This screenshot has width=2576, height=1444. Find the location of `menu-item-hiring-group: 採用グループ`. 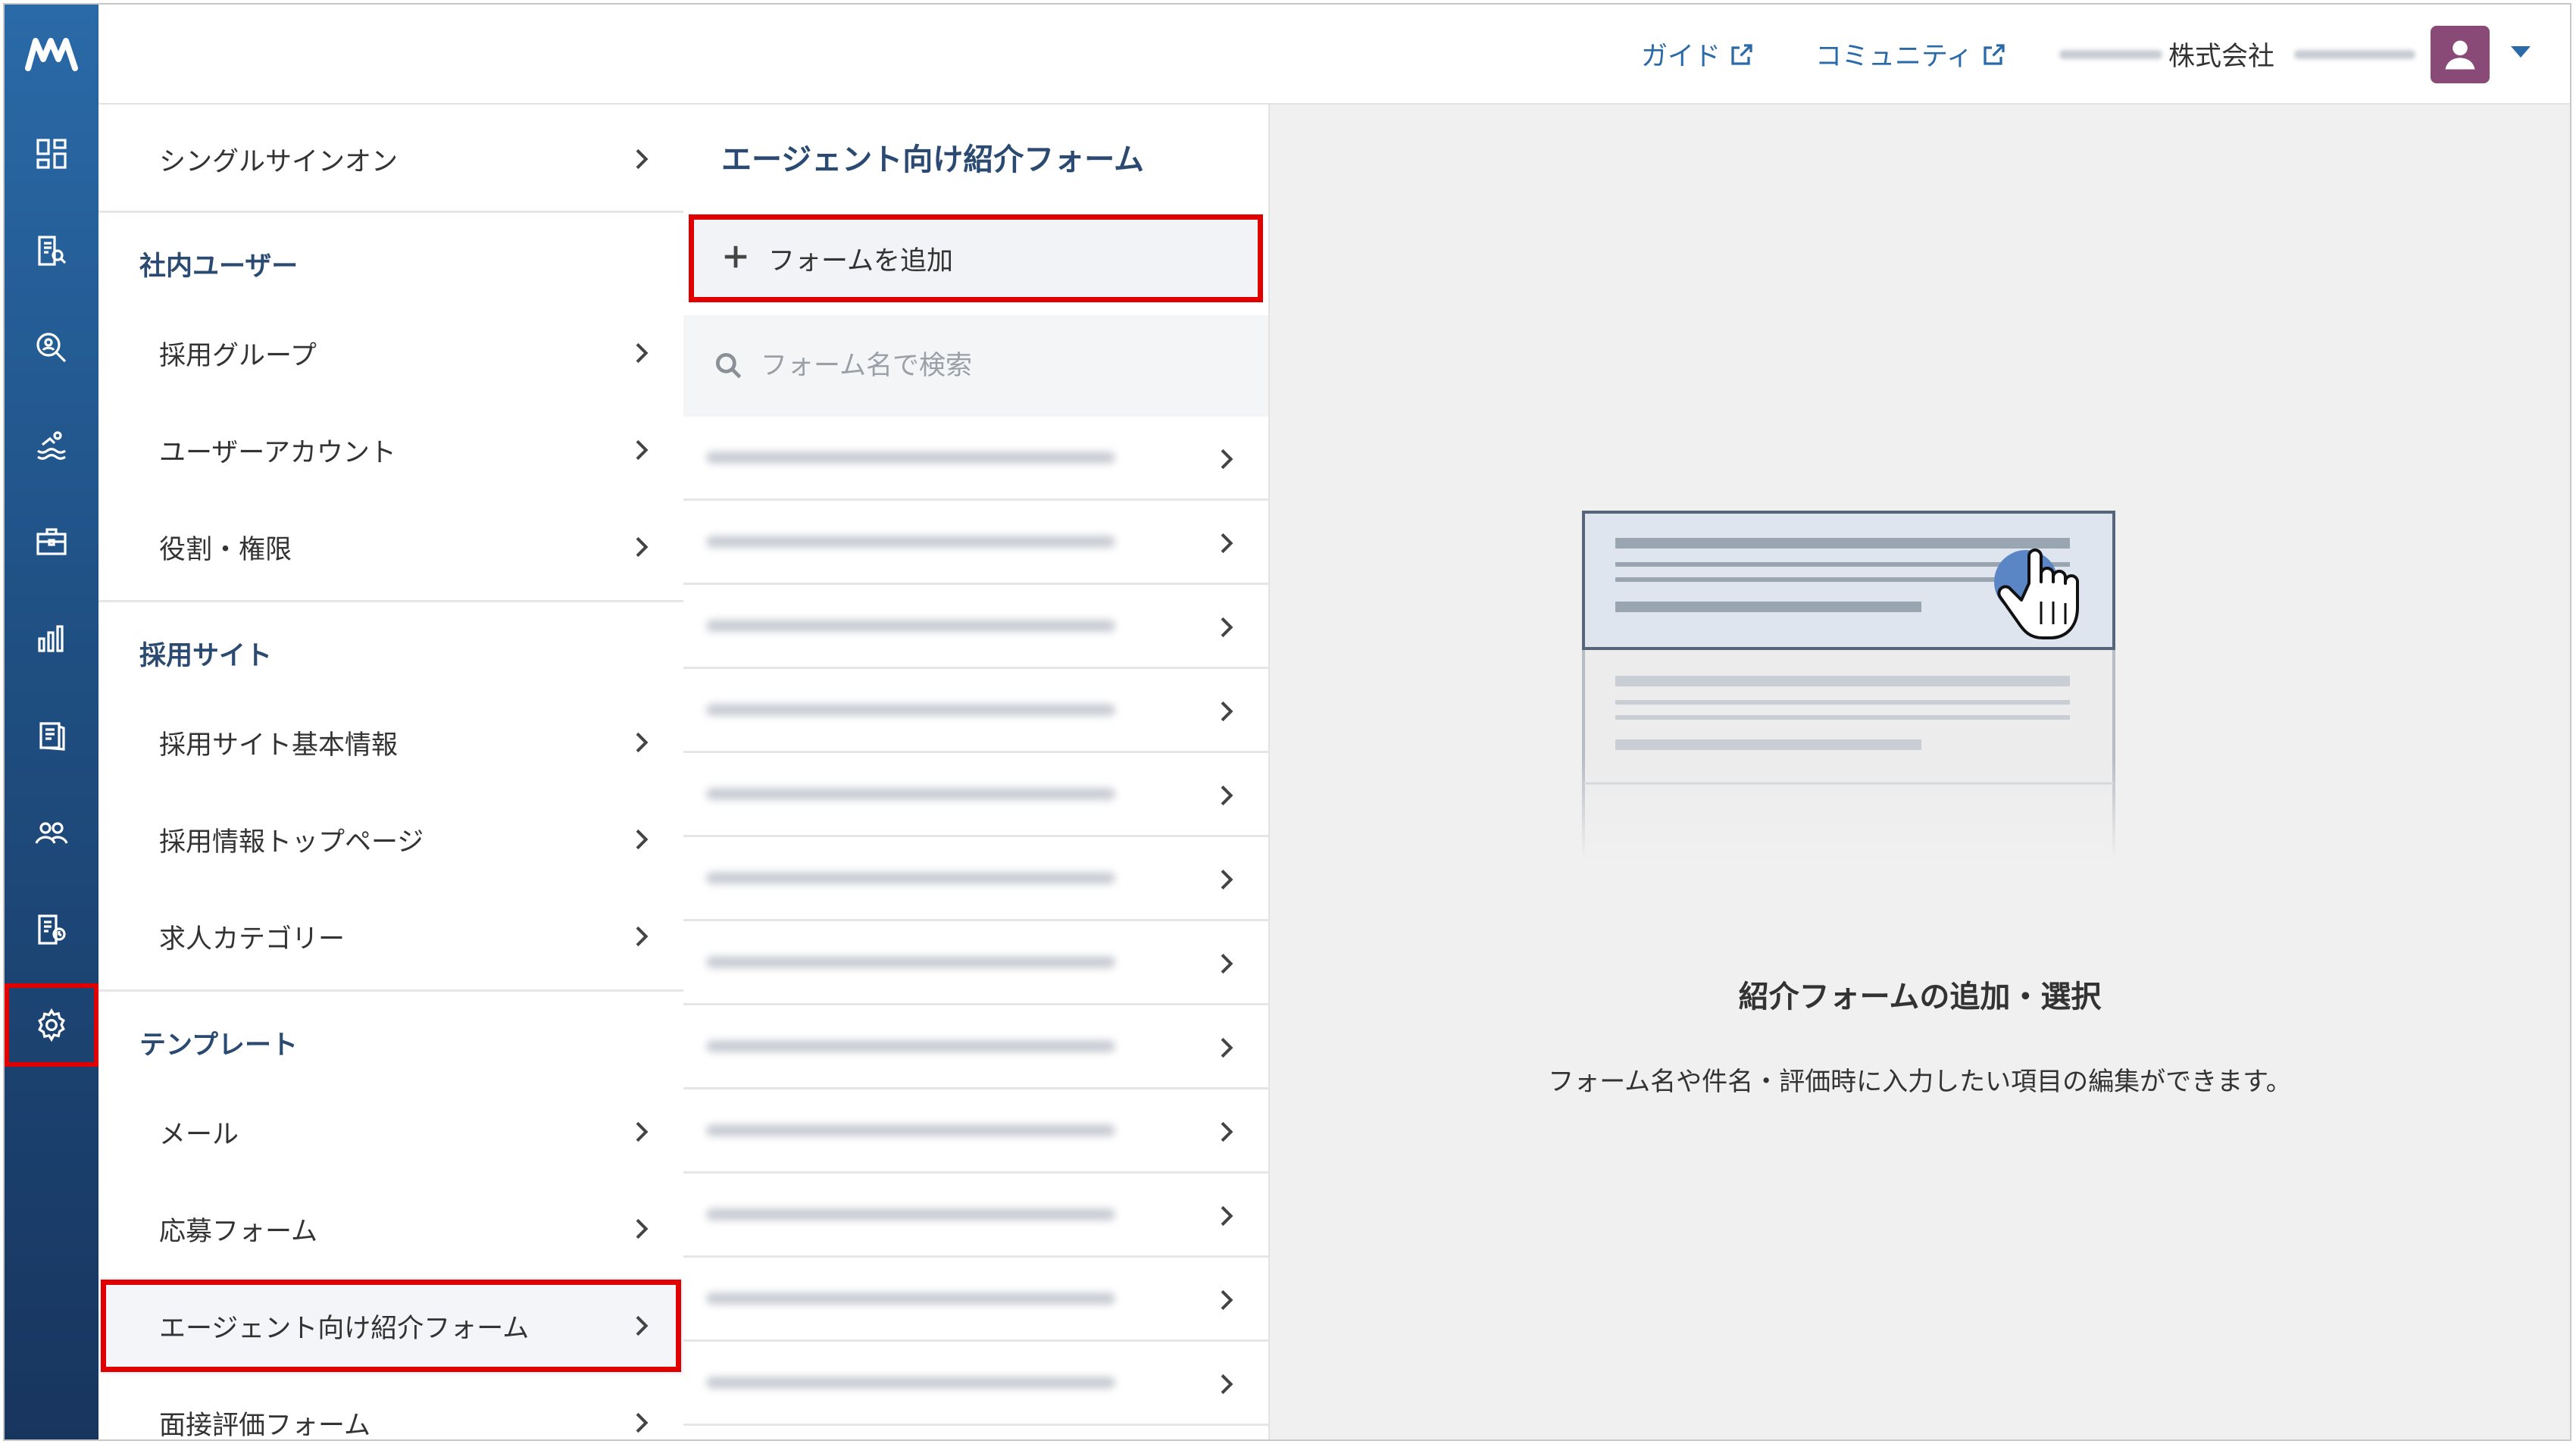

menu-item-hiring-group: 採用グループ is located at coordinates (390, 353).